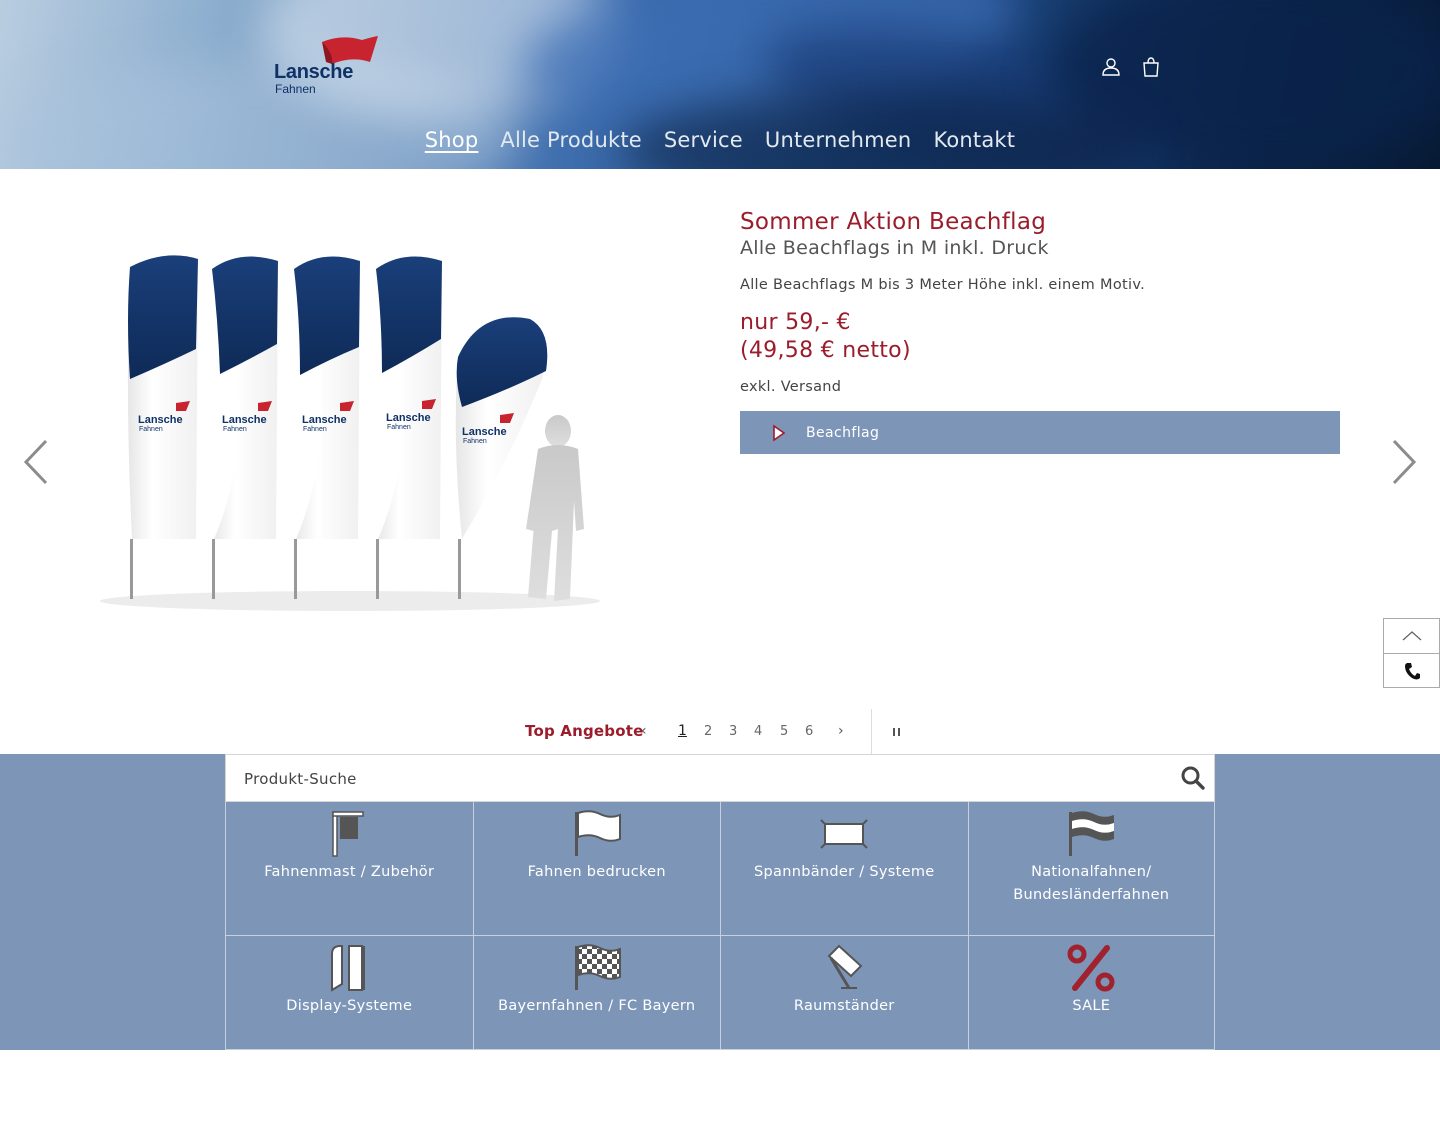 The width and height of the screenshot is (1440, 1123). Describe the element at coordinates (758, 731) in the screenshot. I see `pagination-page-4: 4` at that location.